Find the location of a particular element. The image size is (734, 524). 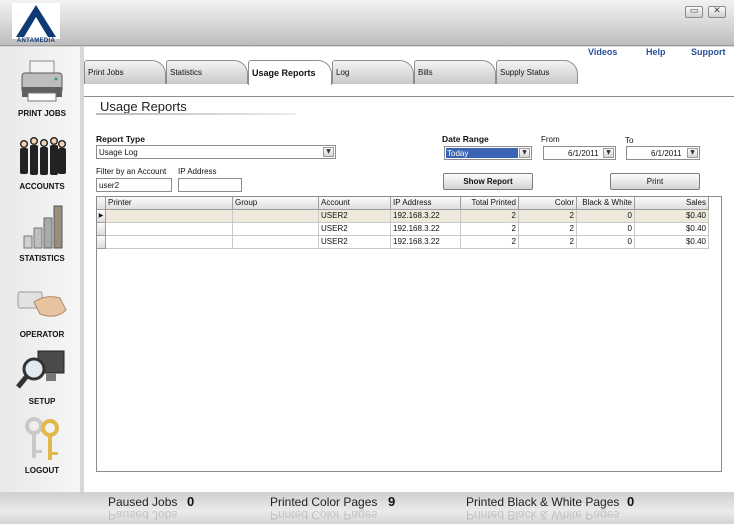

title-underline is located at coordinates (196, 114).